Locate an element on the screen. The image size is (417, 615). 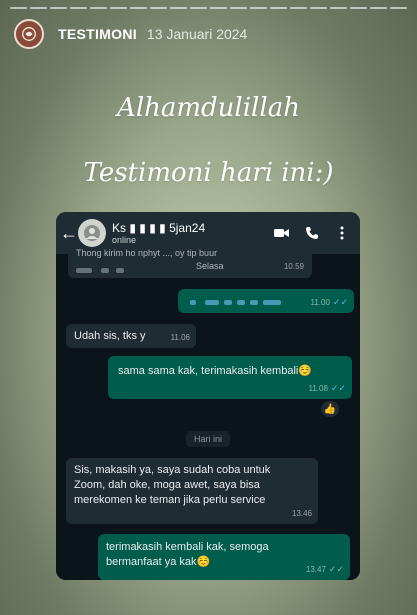
contact-avatar-icon is located at coordinates (92, 233).